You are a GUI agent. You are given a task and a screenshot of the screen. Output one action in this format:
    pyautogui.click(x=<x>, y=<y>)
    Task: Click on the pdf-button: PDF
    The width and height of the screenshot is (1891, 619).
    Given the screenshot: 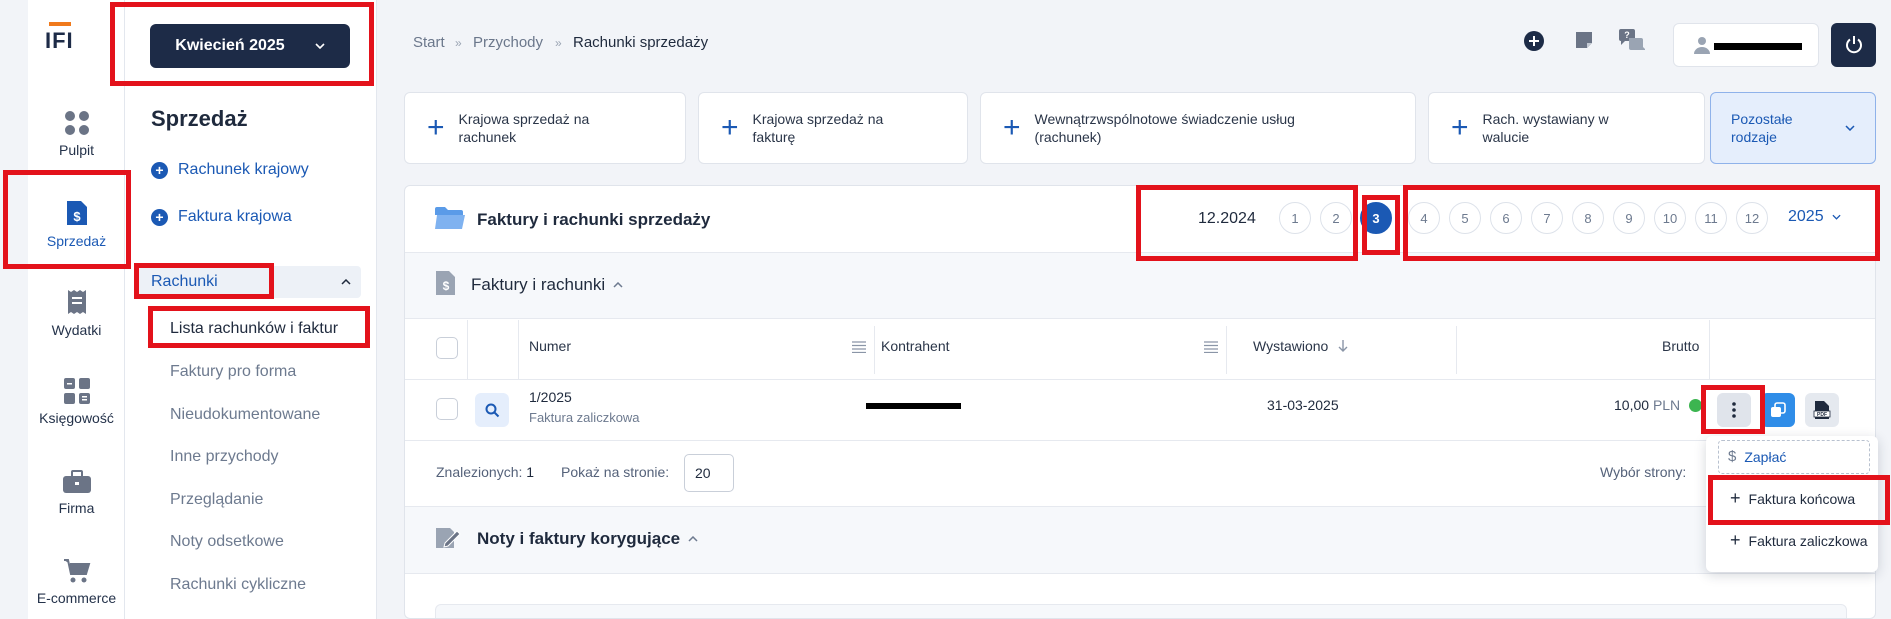 What is the action you would take?
    pyautogui.click(x=1822, y=410)
    